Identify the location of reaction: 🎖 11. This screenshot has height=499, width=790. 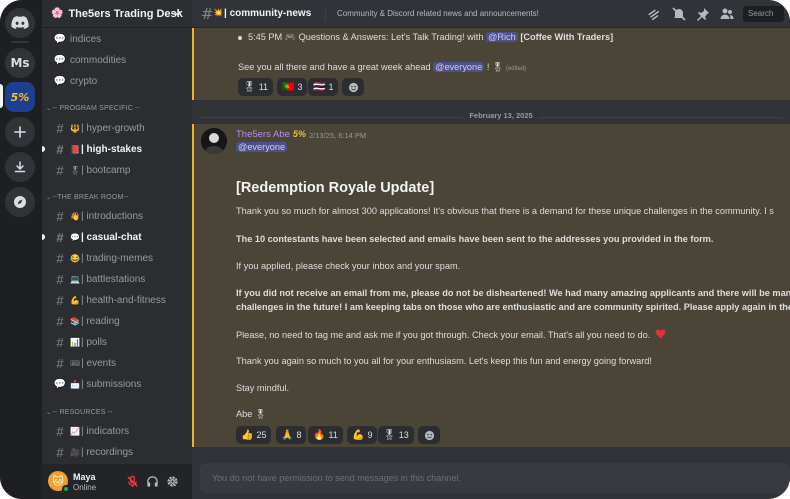
(256, 87).